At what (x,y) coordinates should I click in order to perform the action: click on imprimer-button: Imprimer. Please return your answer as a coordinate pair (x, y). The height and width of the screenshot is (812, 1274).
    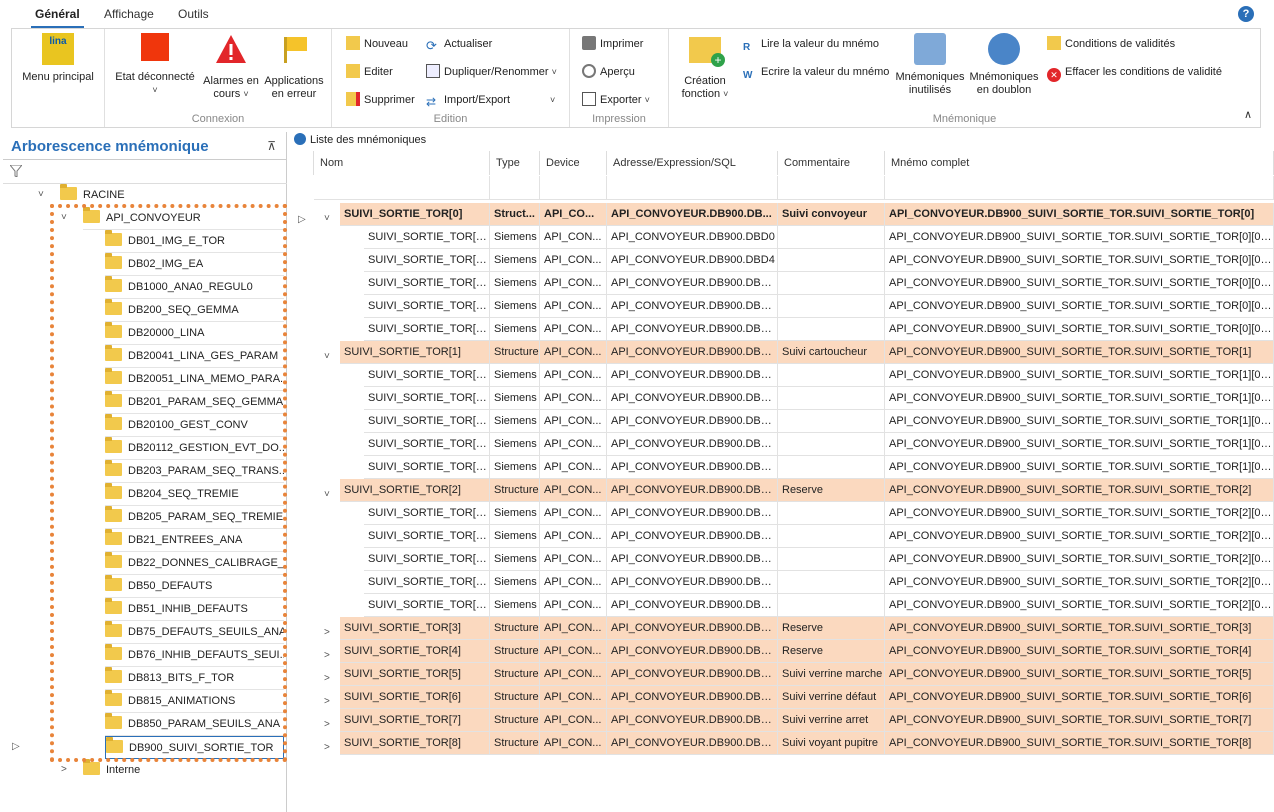
    Looking at the image, I should click on (612, 44).